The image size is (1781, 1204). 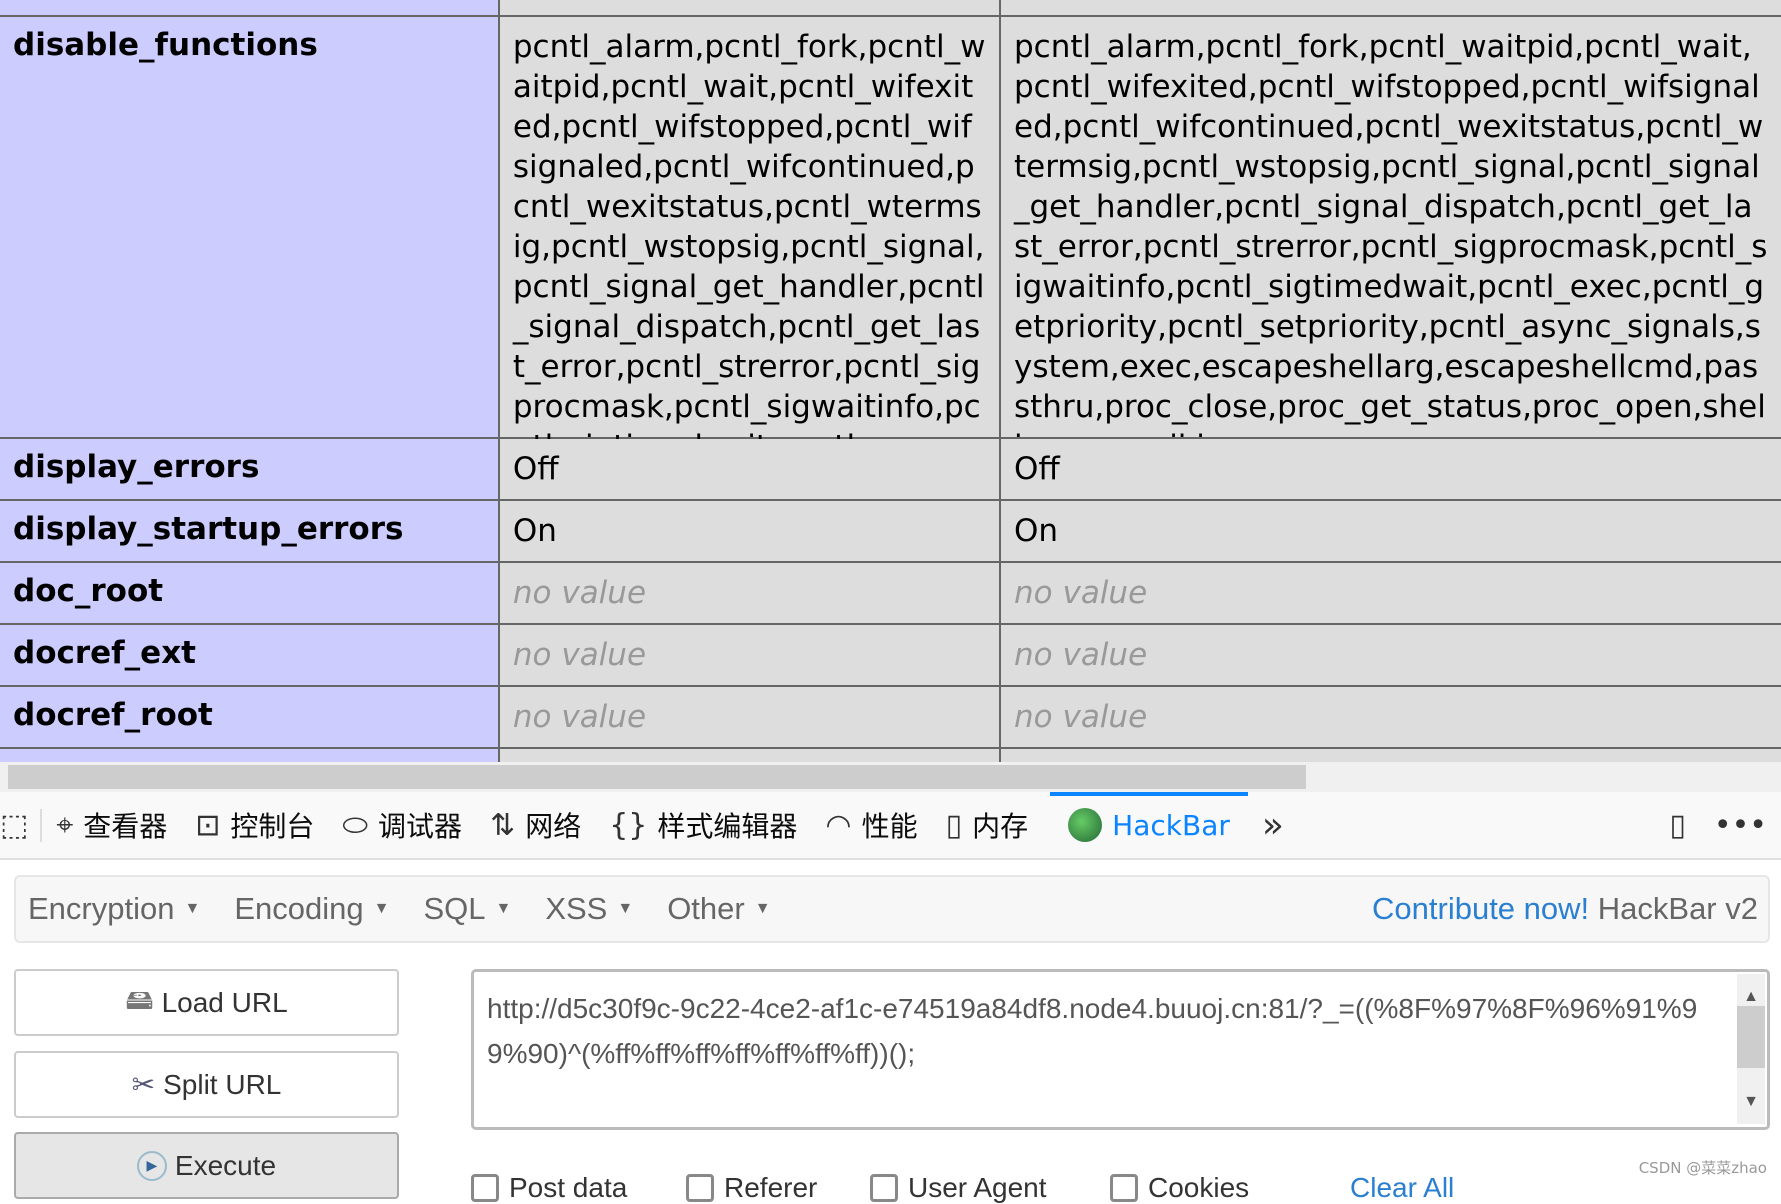 I want to click on version-label: HackBar v2, so click(x=1677, y=908).